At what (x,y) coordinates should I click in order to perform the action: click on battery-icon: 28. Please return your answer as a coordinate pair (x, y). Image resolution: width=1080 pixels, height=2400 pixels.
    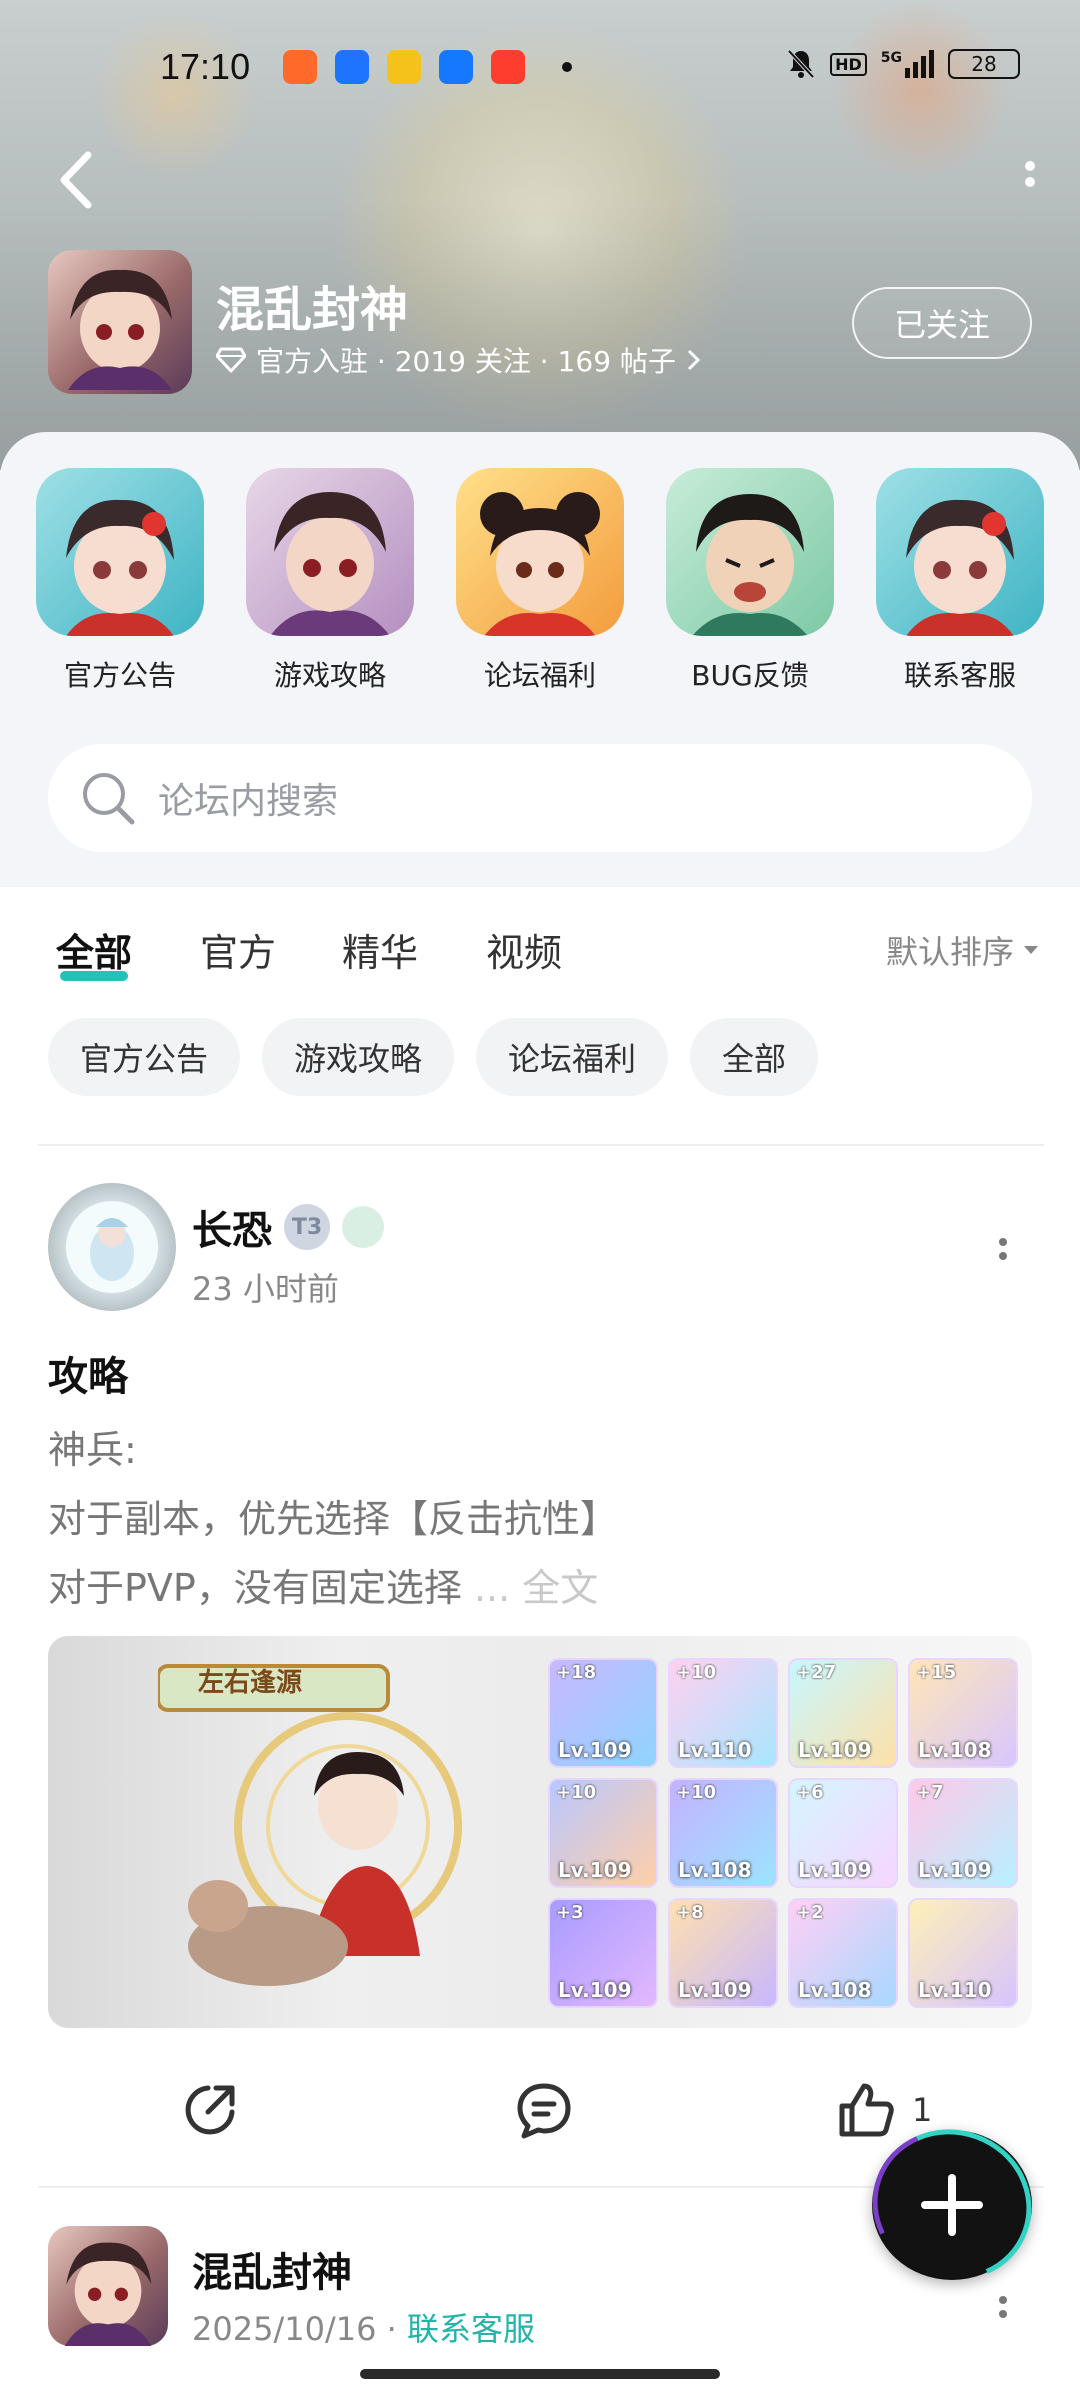
    Looking at the image, I should click on (984, 64).